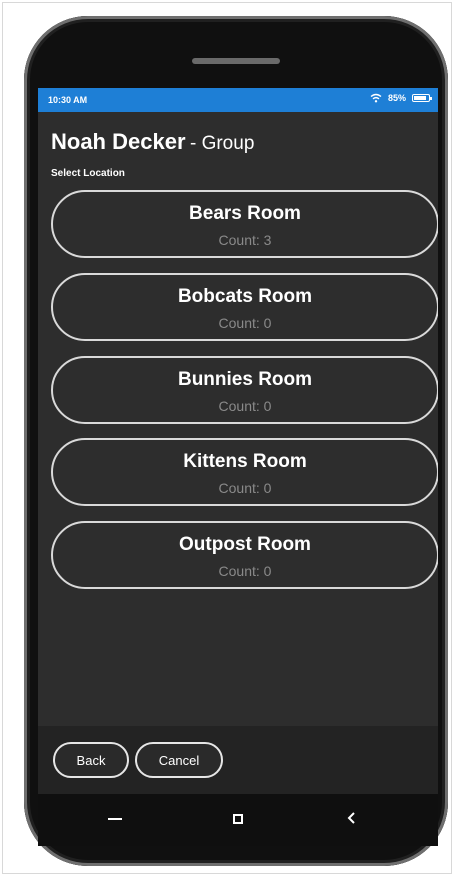 The width and height of the screenshot is (456, 878). I want to click on room-button-bunnies: Bunnies Room Count: 0, so click(244, 390).